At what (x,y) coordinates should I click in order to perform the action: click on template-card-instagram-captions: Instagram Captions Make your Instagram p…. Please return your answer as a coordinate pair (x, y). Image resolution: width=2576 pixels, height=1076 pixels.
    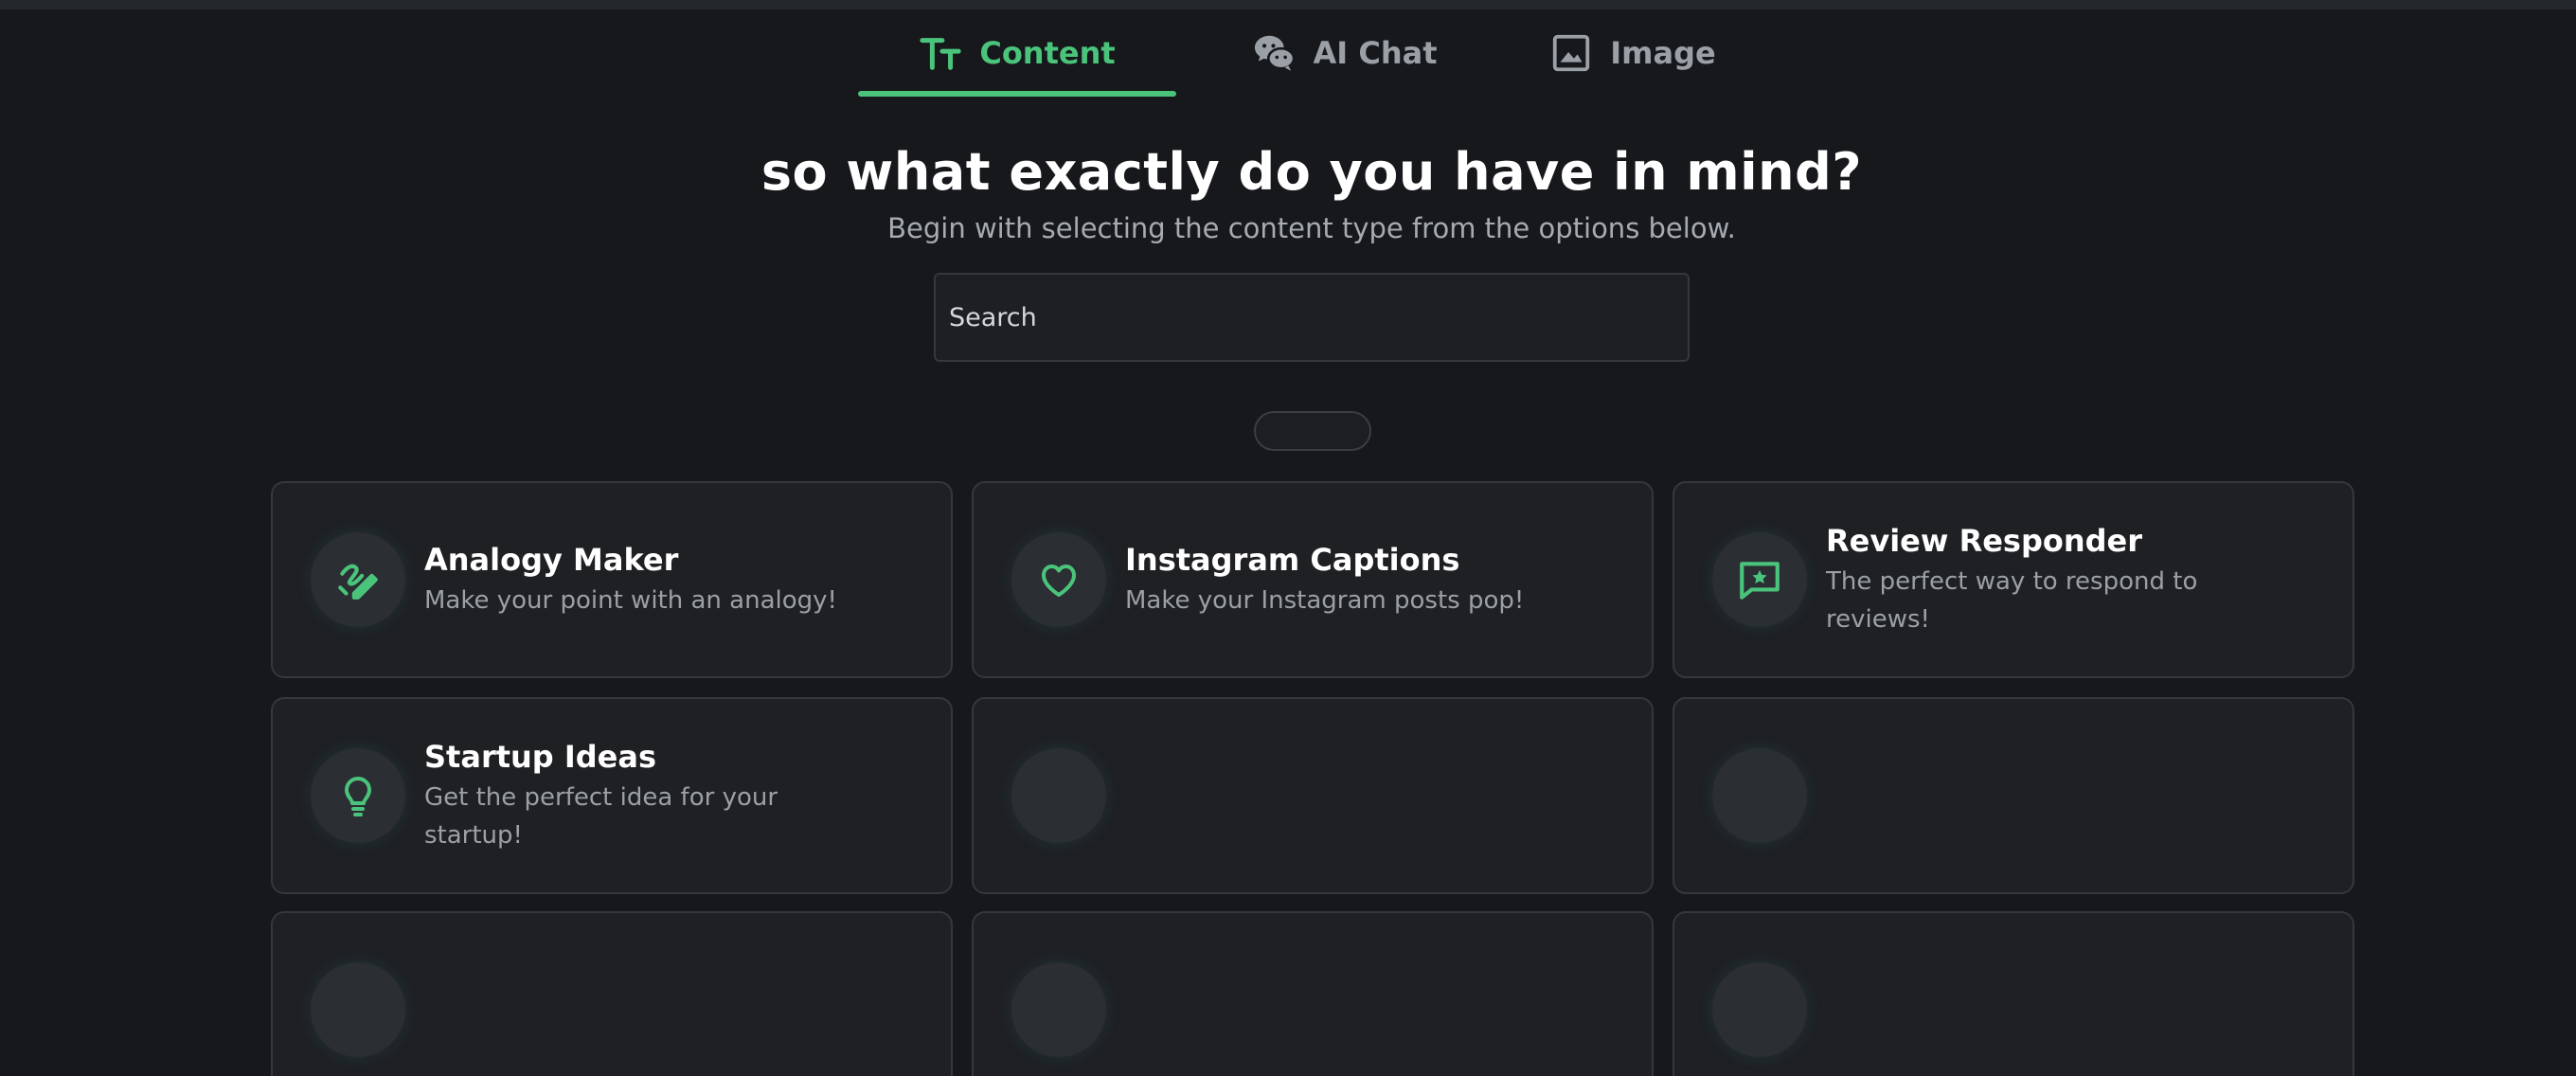
    Looking at the image, I should click on (1313, 579).